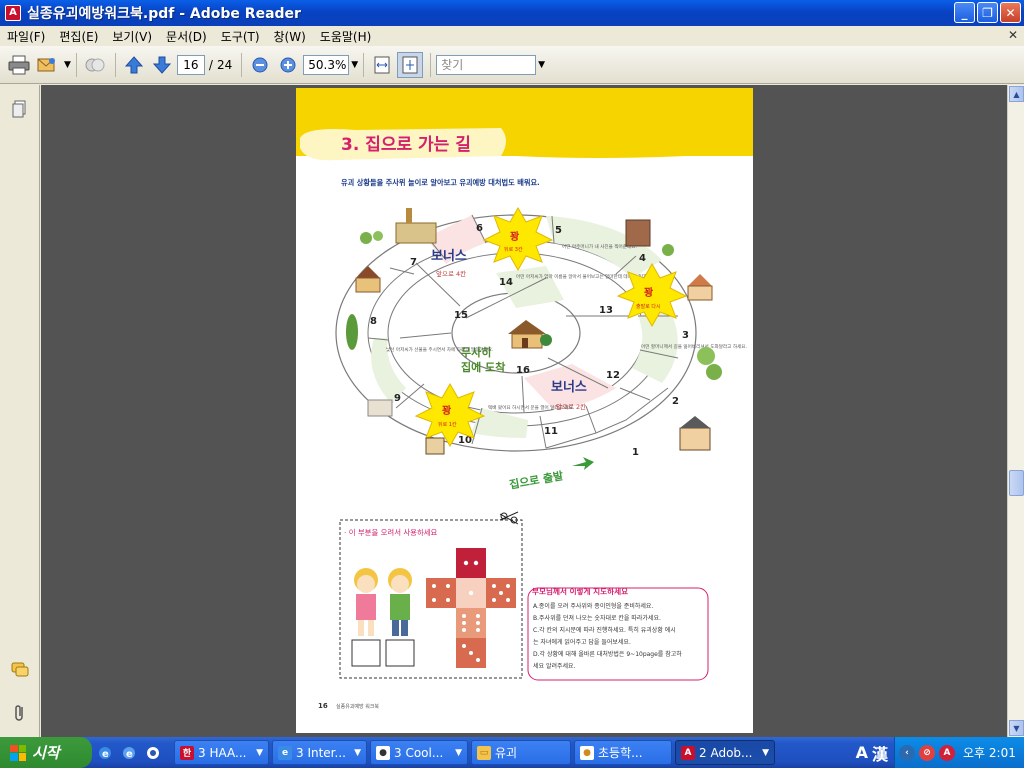 Image resolution: width=1024 pixels, height=768 pixels. What do you see at coordinates (153, 753) in the screenshot?
I see `quicklaunch-media-icon` at bounding box center [153, 753].